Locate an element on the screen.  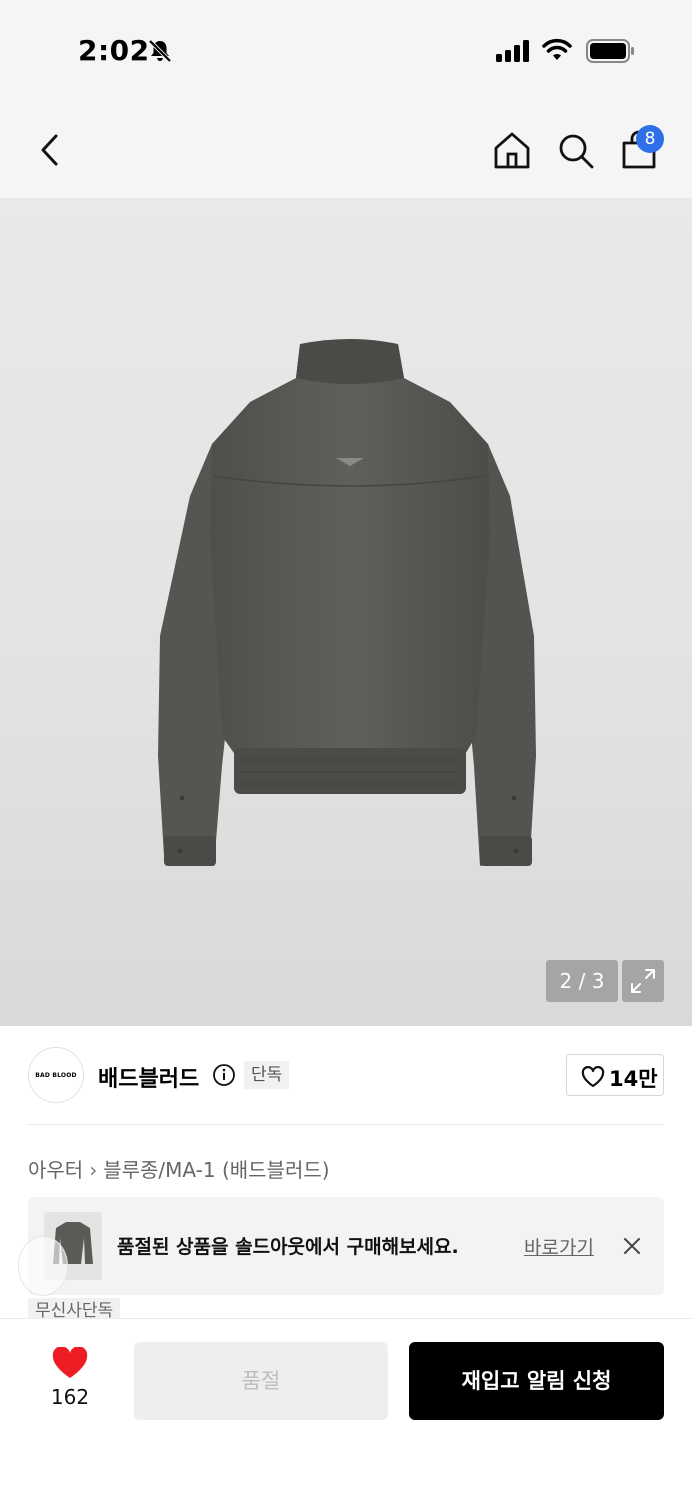
status-bar: 2:02 is located at coordinates (346, 50).